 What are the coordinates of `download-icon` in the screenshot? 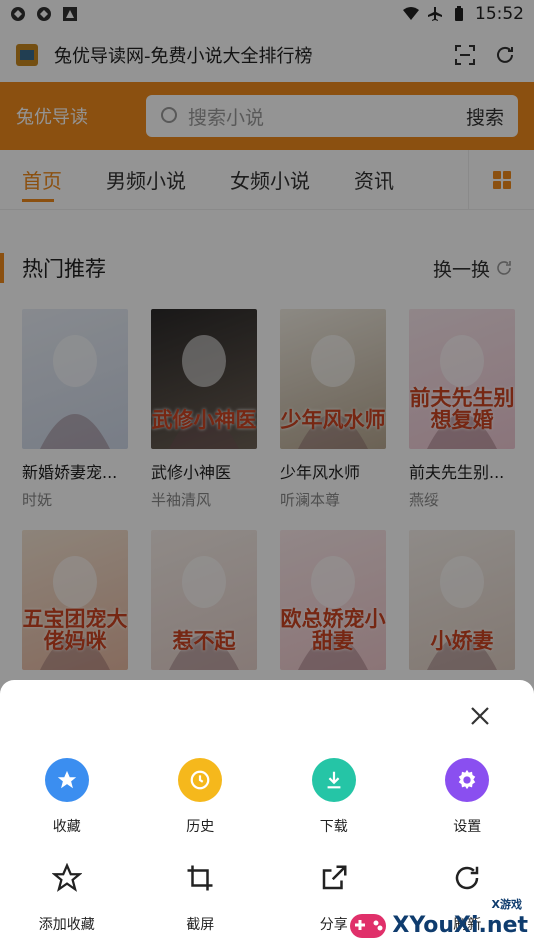 It's located at (334, 780).